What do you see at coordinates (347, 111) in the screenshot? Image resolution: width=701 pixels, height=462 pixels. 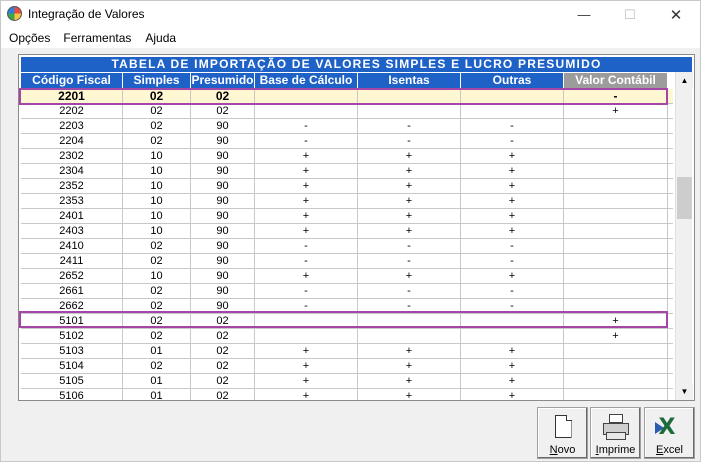 I see `table-row: 2202 02 02 +` at bounding box center [347, 111].